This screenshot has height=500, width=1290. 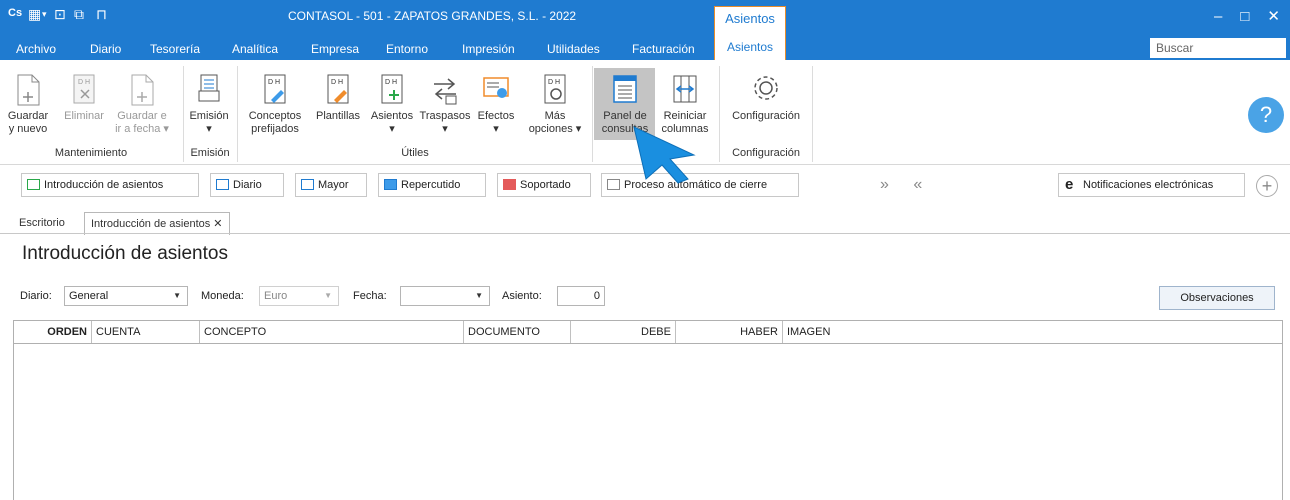 What do you see at coordinates (307, 184) in the screenshot?
I see `ledger-icon` at bounding box center [307, 184].